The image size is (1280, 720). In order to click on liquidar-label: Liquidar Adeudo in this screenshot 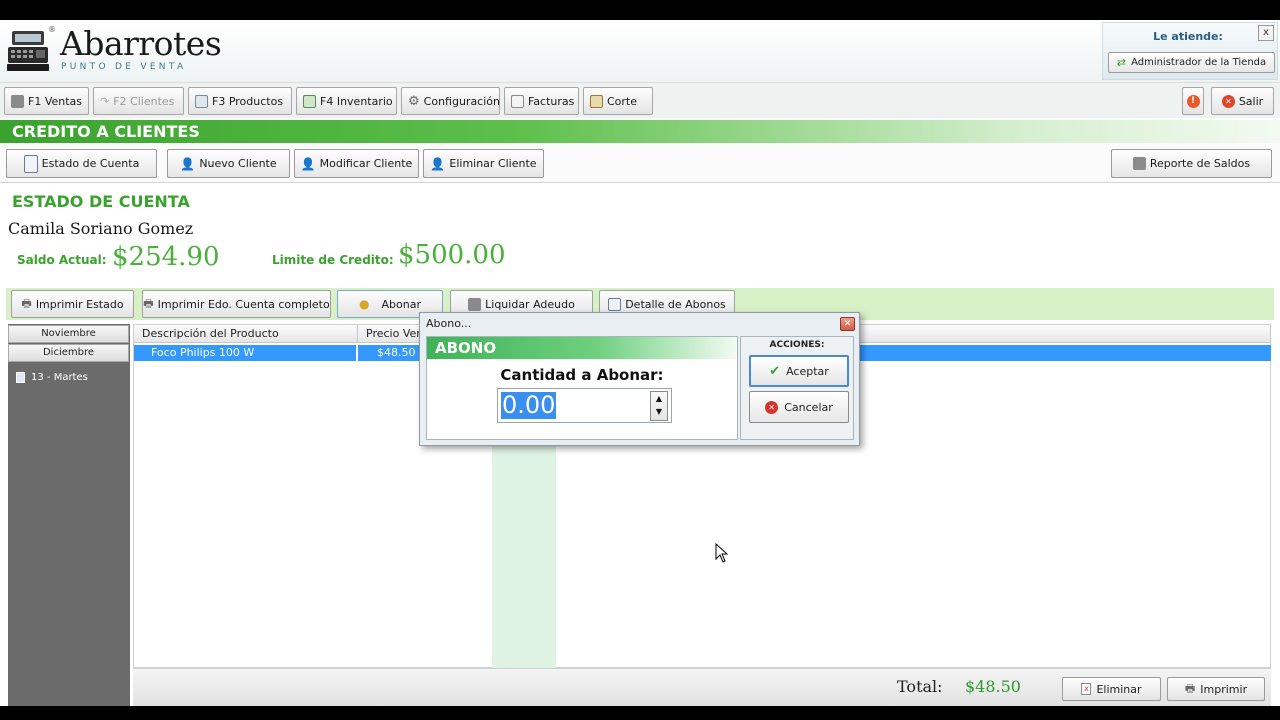, I will do `click(530, 304)`.